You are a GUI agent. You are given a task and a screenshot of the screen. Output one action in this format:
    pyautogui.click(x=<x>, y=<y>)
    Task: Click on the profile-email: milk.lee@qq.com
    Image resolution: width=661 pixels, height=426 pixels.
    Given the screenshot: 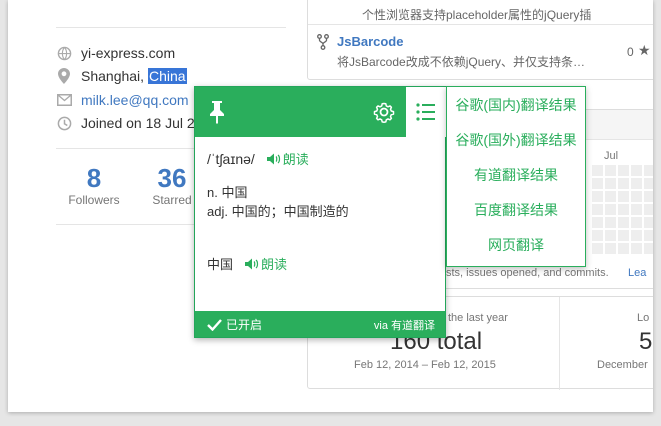 What is the action you would take?
    pyautogui.click(x=122, y=100)
    